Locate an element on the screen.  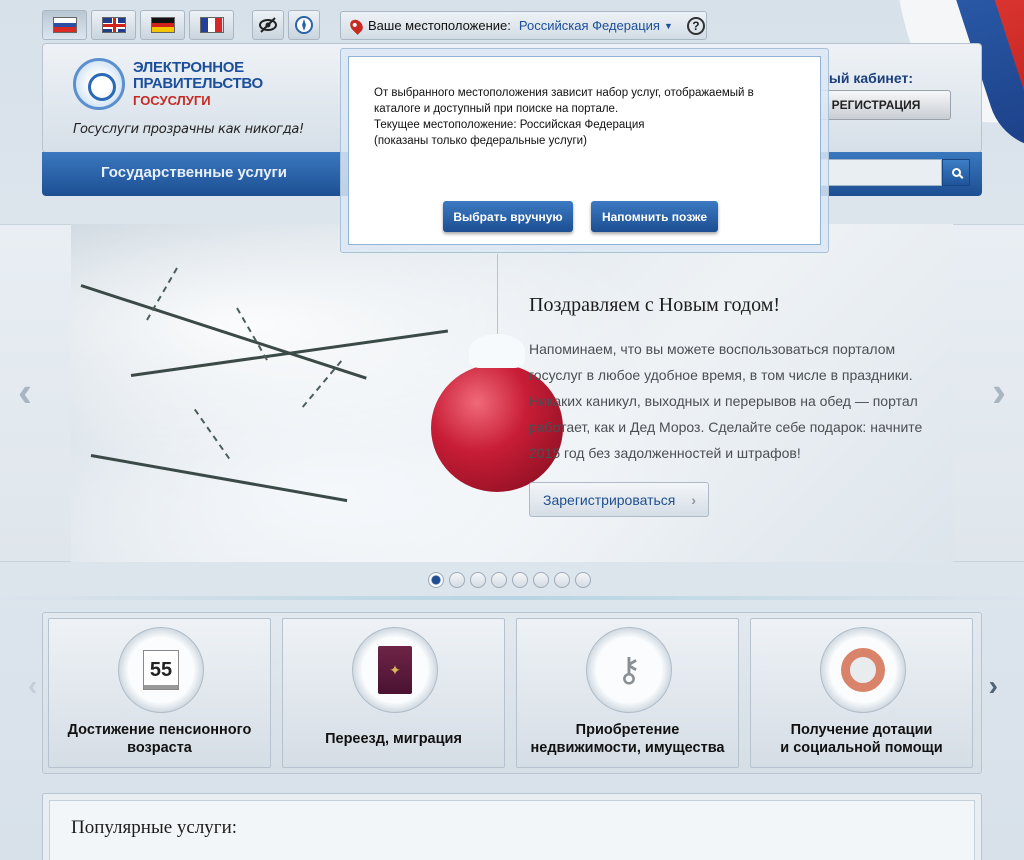
categories-next-icon: › is located at coordinates (993, 686).